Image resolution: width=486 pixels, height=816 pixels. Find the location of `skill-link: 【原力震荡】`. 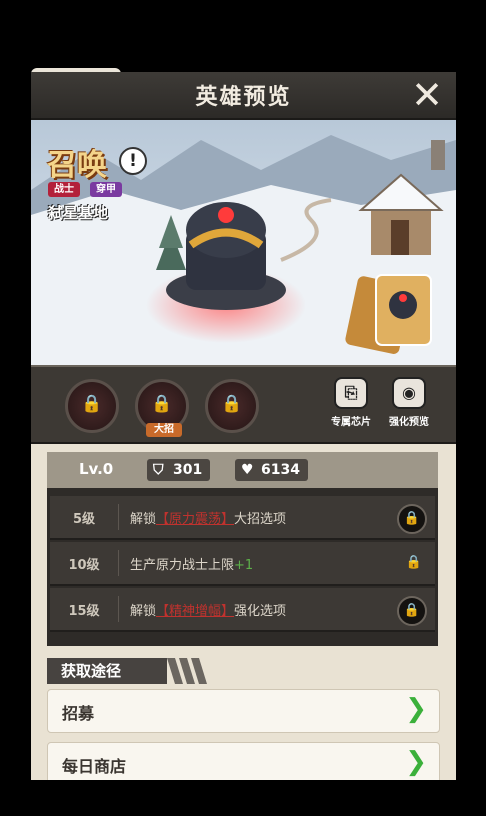

skill-link: 【原力震荡】 is located at coordinates (195, 519).